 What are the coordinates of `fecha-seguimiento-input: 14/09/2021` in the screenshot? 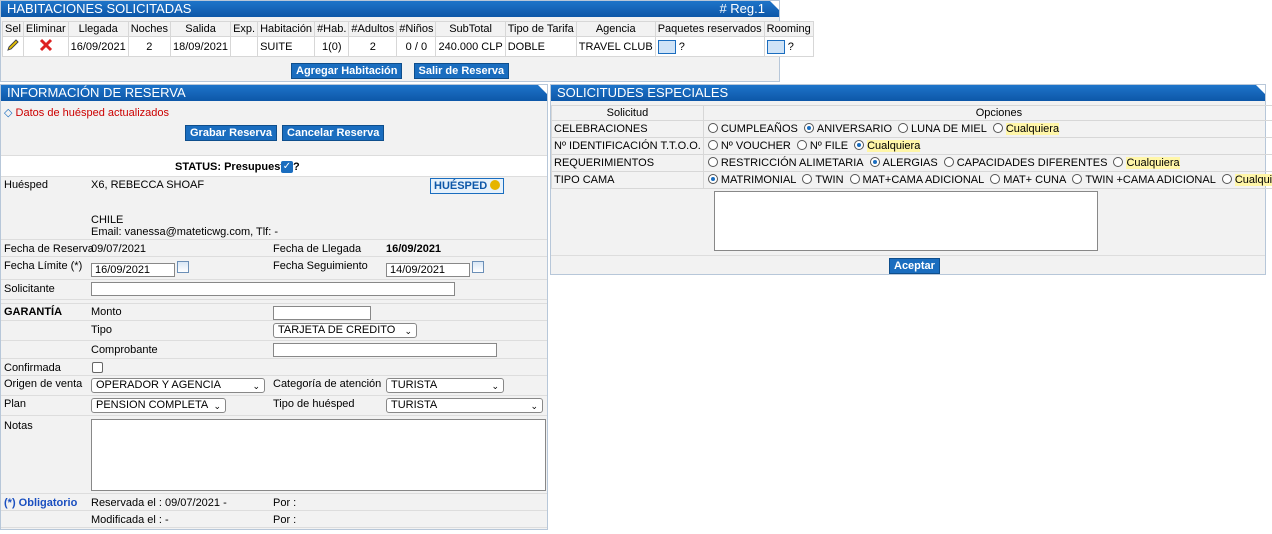 It's located at (428, 270).